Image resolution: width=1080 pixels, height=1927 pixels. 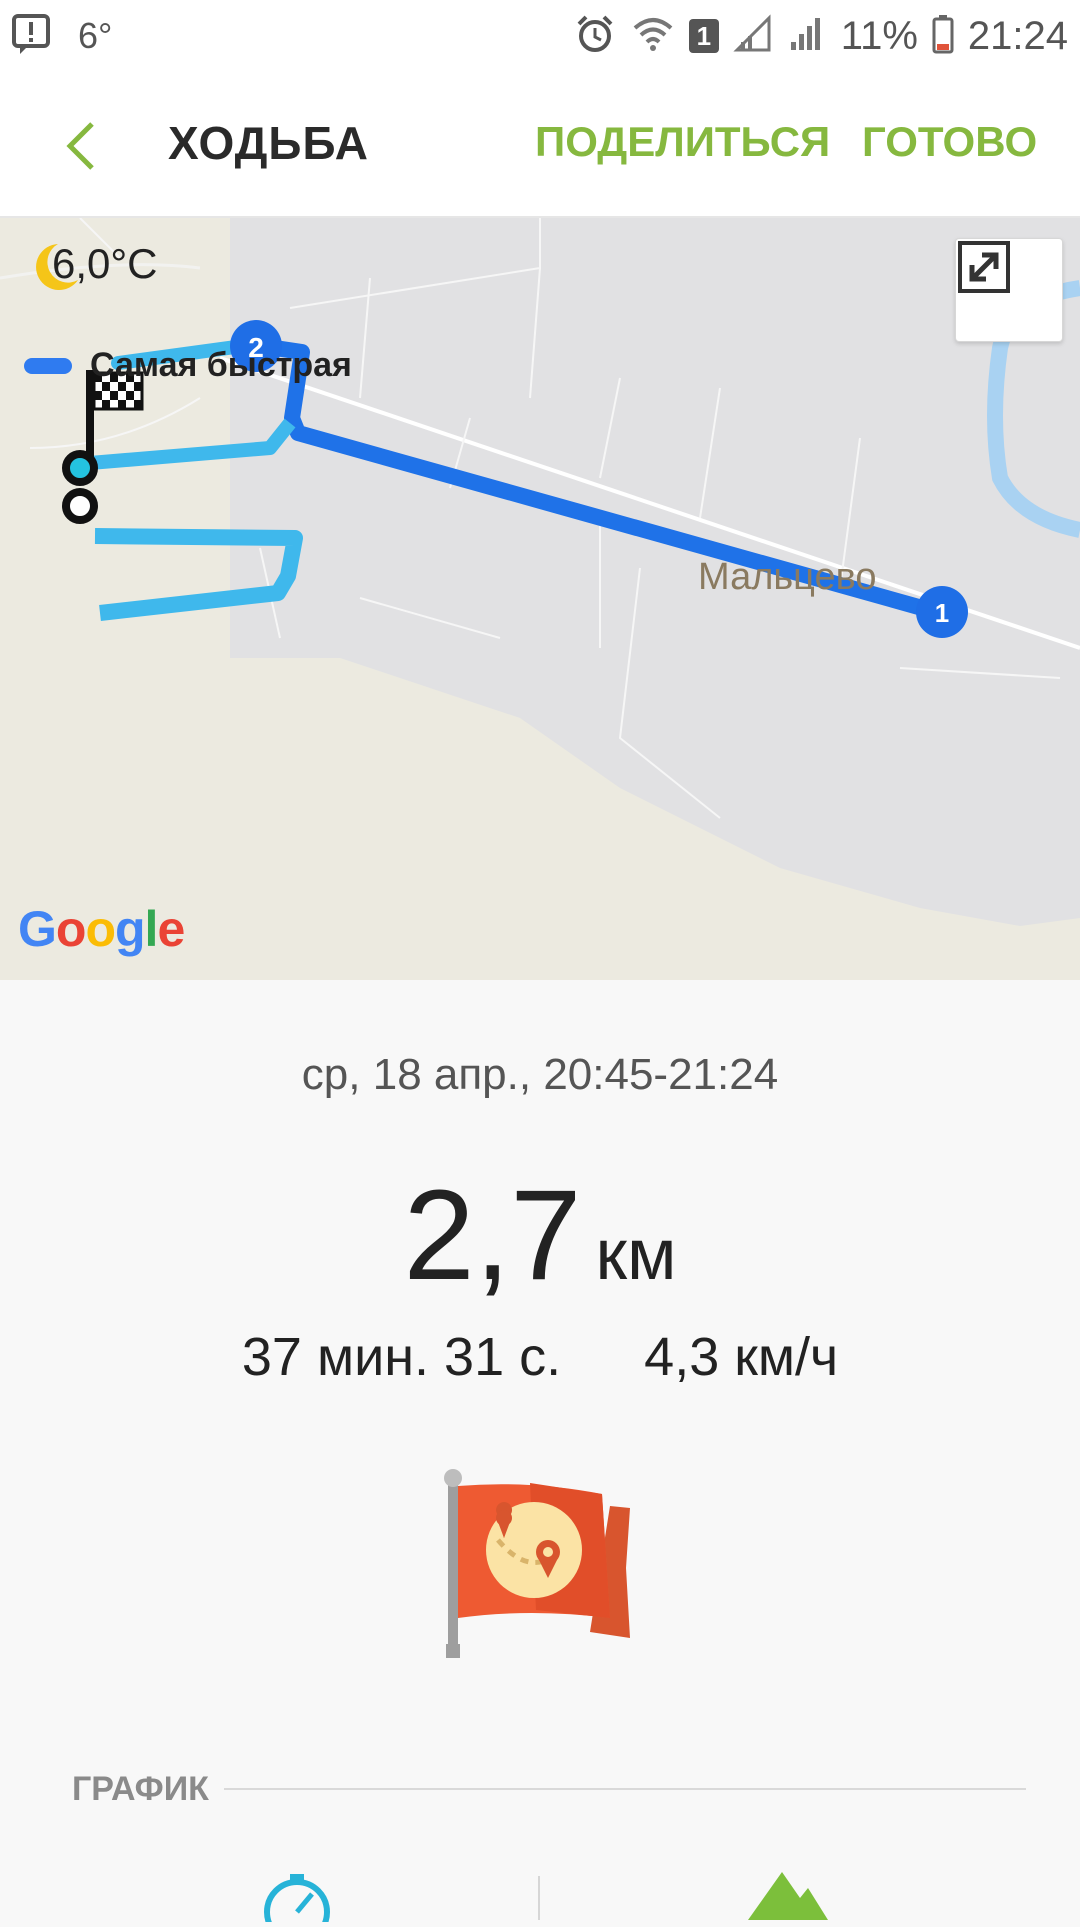 What do you see at coordinates (636, 1255) in the screenshot?
I see `distance-unit: км` at bounding box center [636, 1255].